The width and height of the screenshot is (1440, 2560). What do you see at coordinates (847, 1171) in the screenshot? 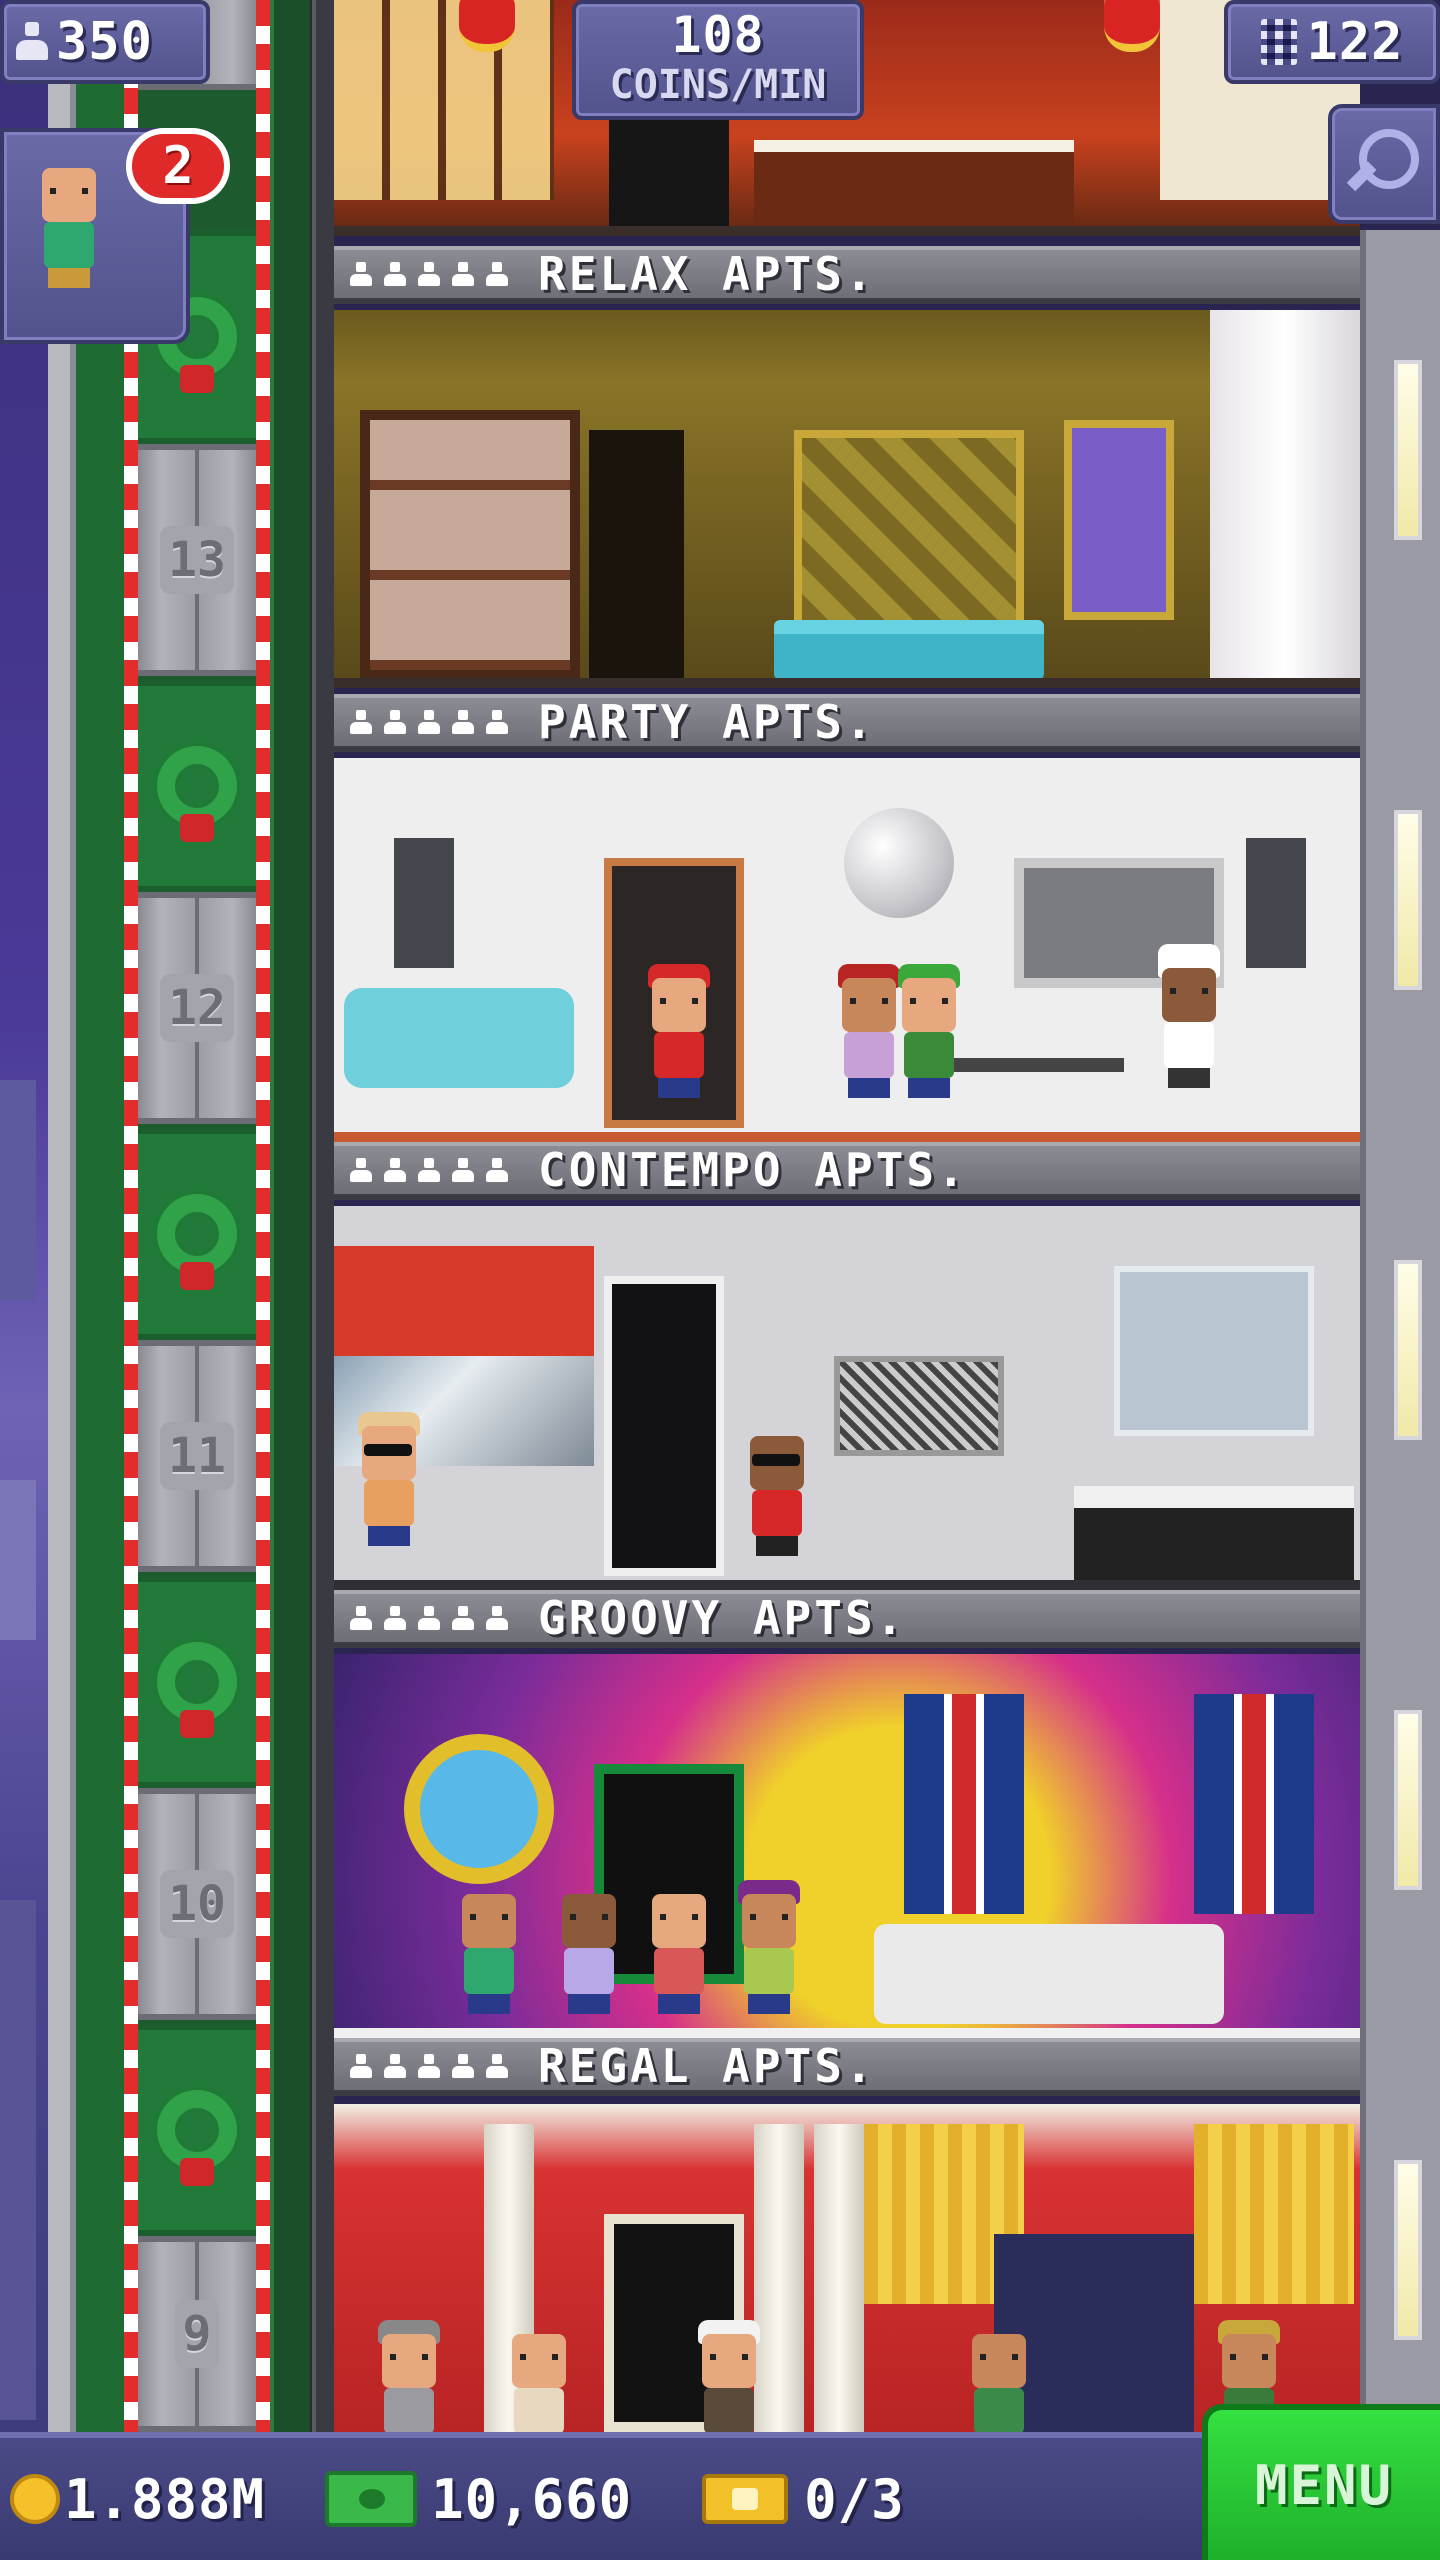
I see `floor-label-bar: CONTEMPO APTS.` at bounding box center [847, 1171].